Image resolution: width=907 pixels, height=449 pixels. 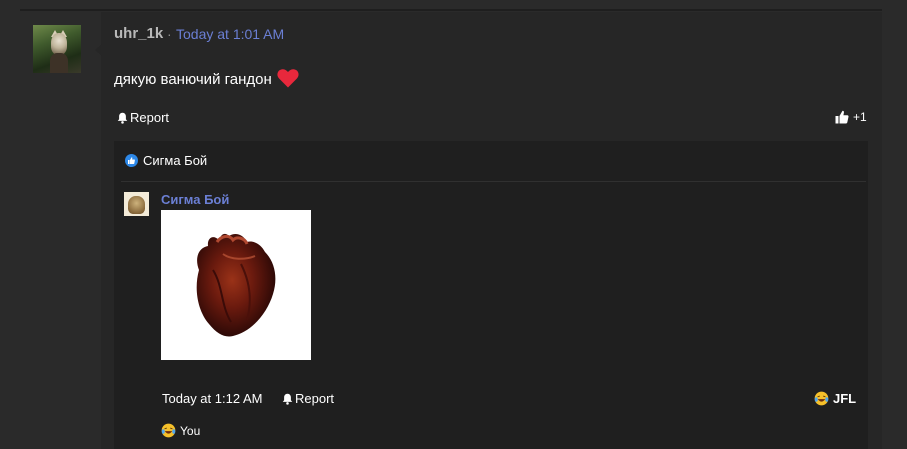 What do you see at coordinates (56, 230) in the screenshot?
I see `user-column` at bounding box center [56, 230].